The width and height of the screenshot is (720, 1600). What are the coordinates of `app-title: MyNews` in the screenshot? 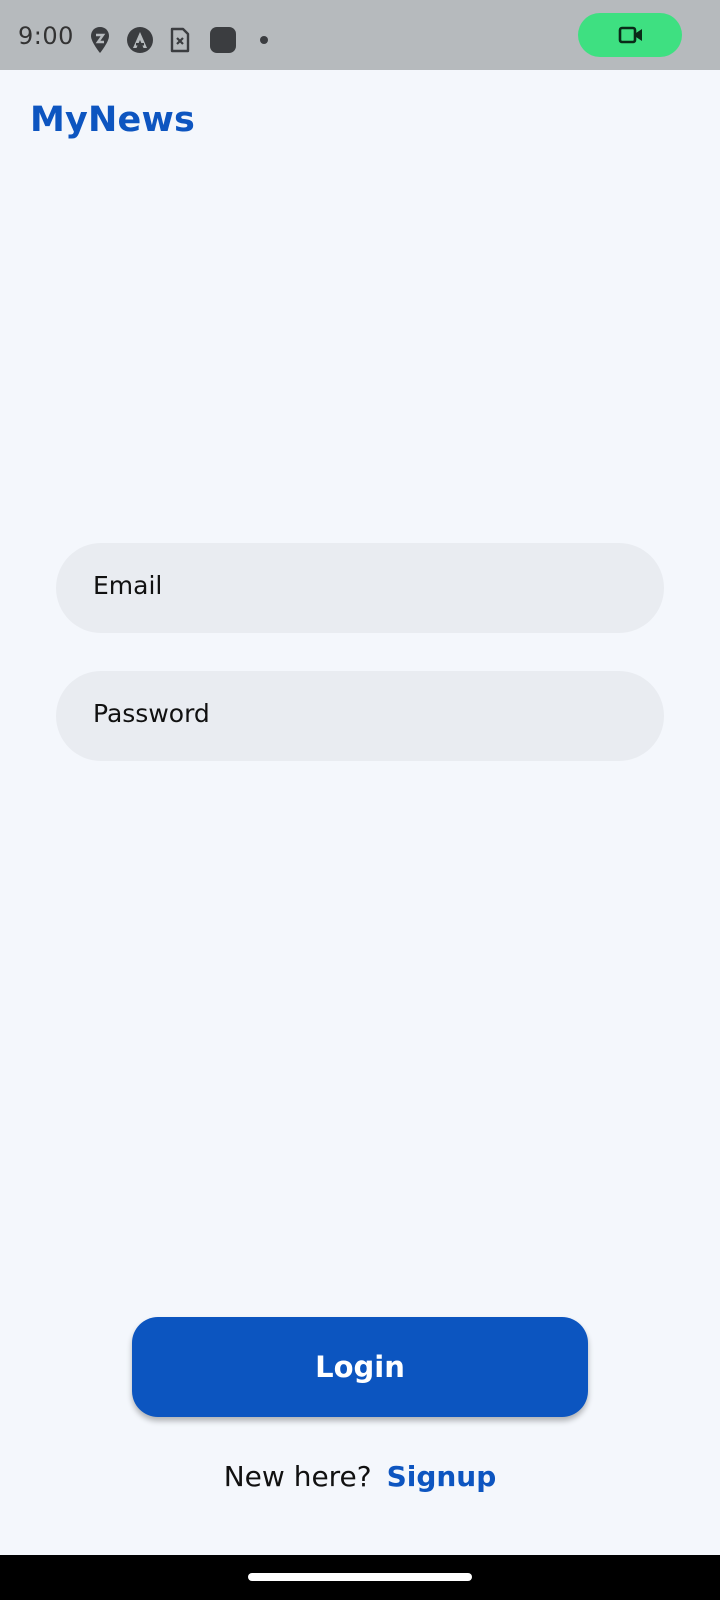 It's located at (113, 120).